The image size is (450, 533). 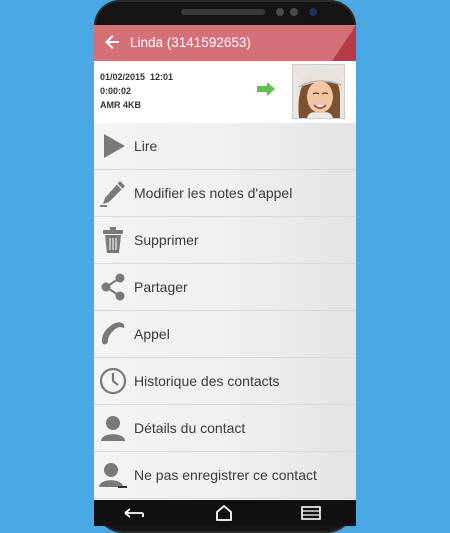 I want to click on menu-item-play: Lire, so click(x=225, y=146).